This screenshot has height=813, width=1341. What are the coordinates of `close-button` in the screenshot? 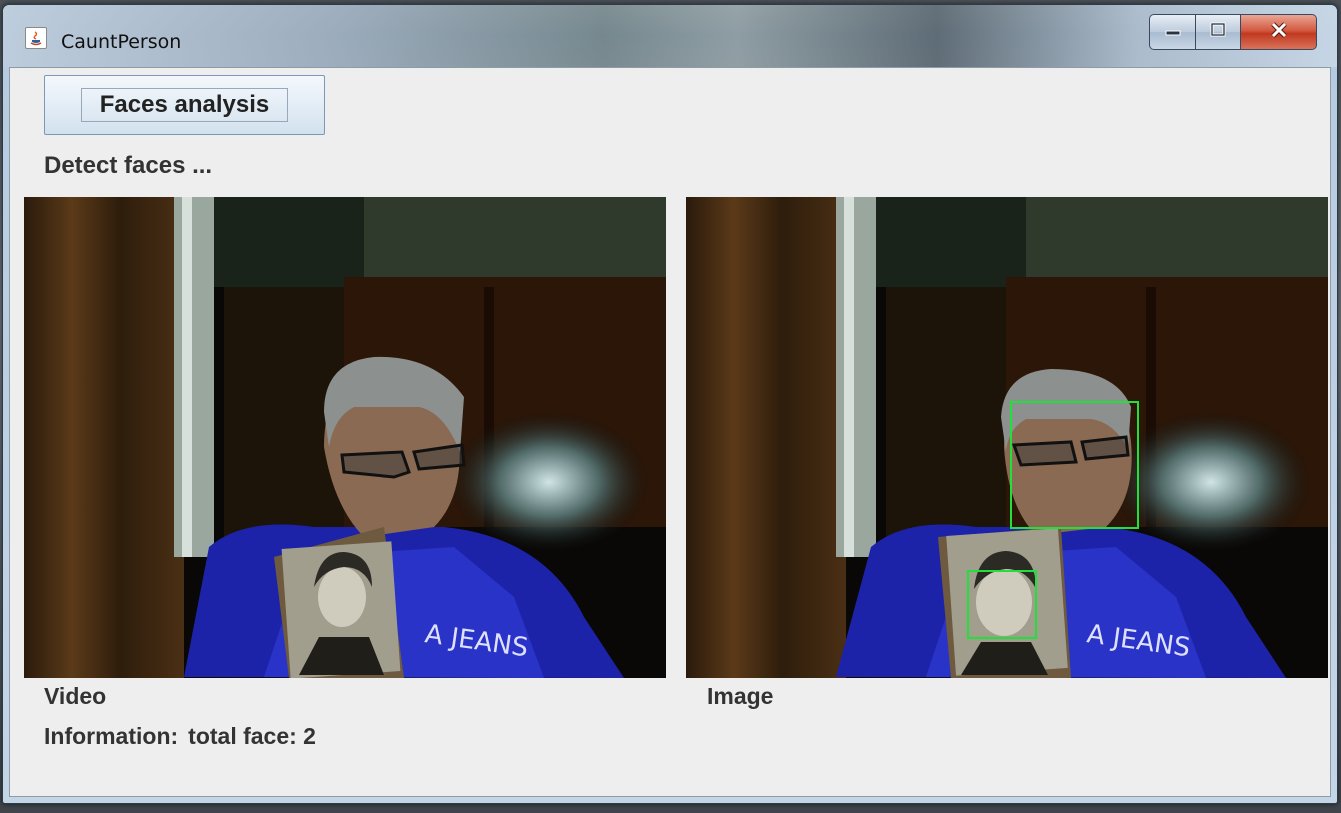 It's located at (1279, 32).